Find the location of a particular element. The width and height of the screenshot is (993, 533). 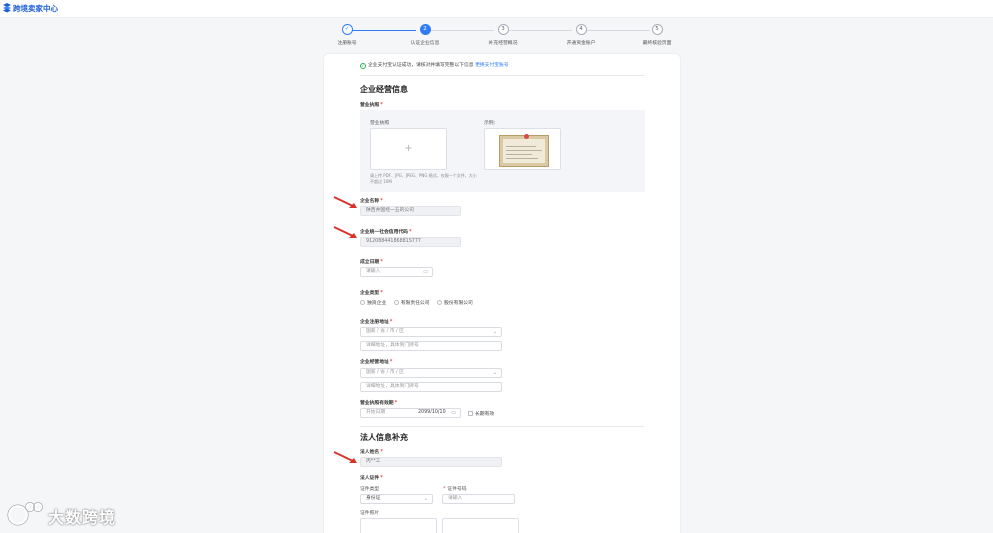

step-label: 开通资金账户 is located at coordinates (581, 43).